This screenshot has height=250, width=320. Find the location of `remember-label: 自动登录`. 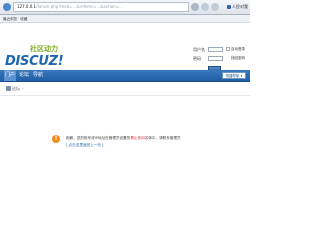

remember-label: 自动登录 is located at coordinates (238, 49).